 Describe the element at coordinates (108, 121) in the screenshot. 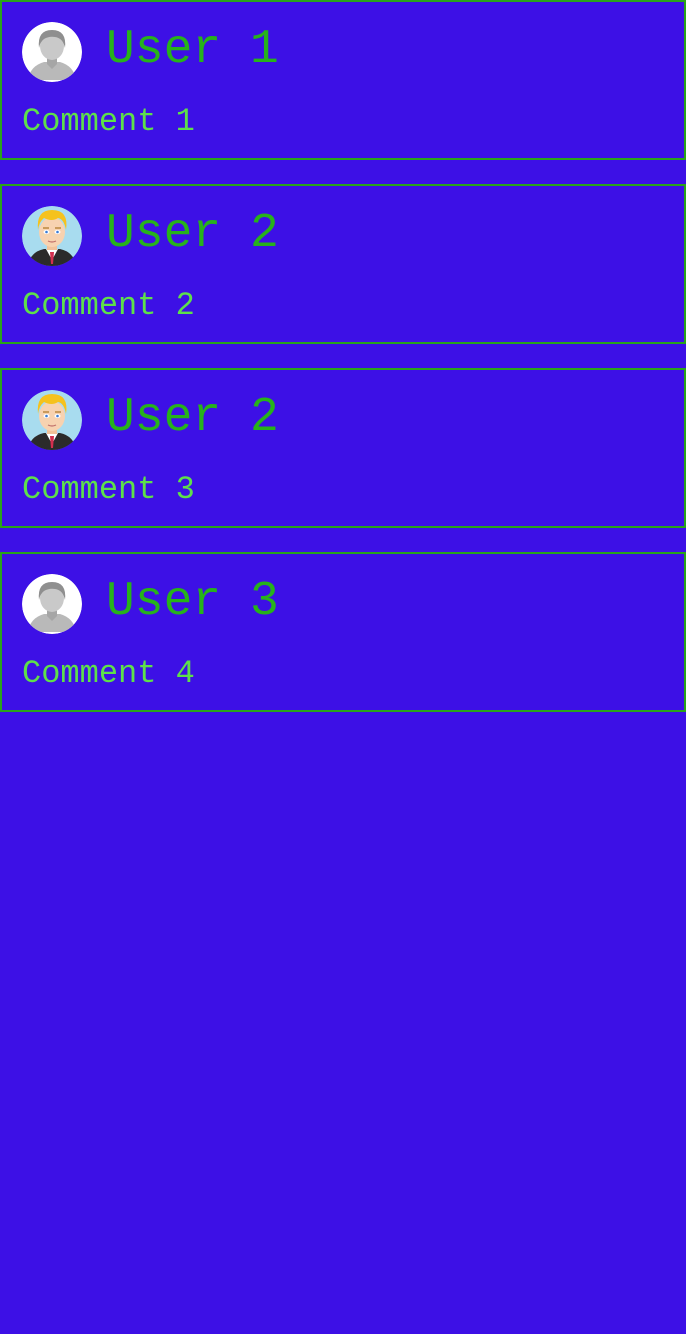

I see `comment-text: Comment 1` at that location.